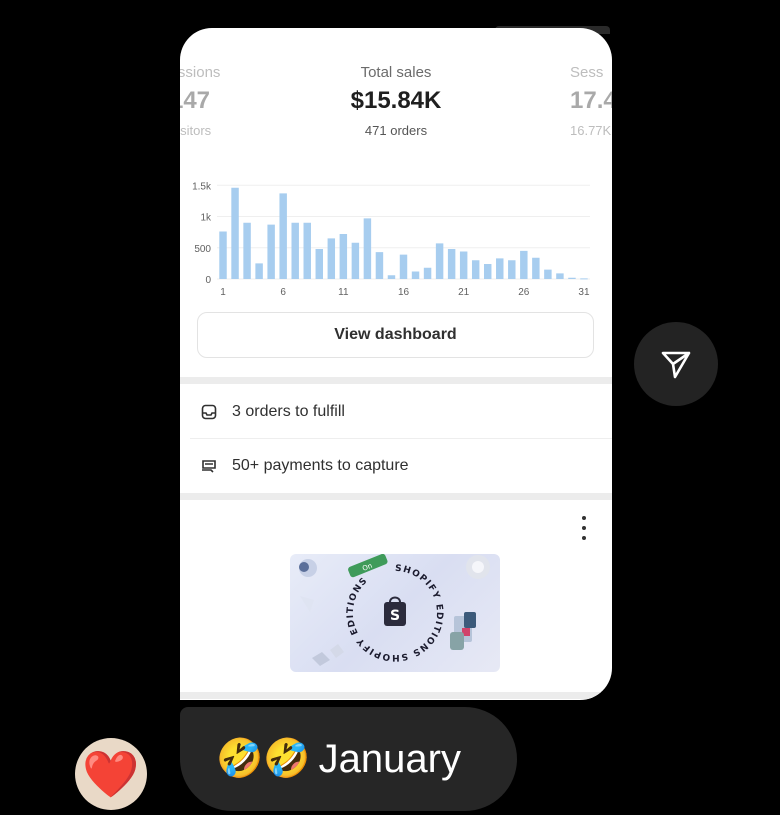  What do you see at coordinates (208, 280) in the screenshot?
I see `y-tick-label: 0` at bounding box center [208, 280].